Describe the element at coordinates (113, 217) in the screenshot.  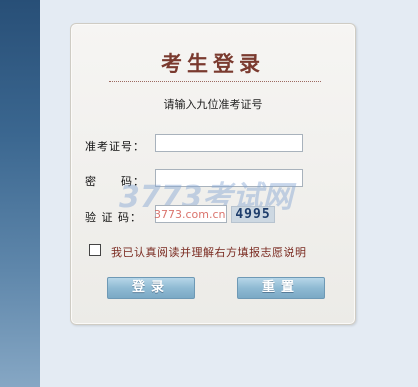
I see `captcha-label: 验 证 码：` at that location.